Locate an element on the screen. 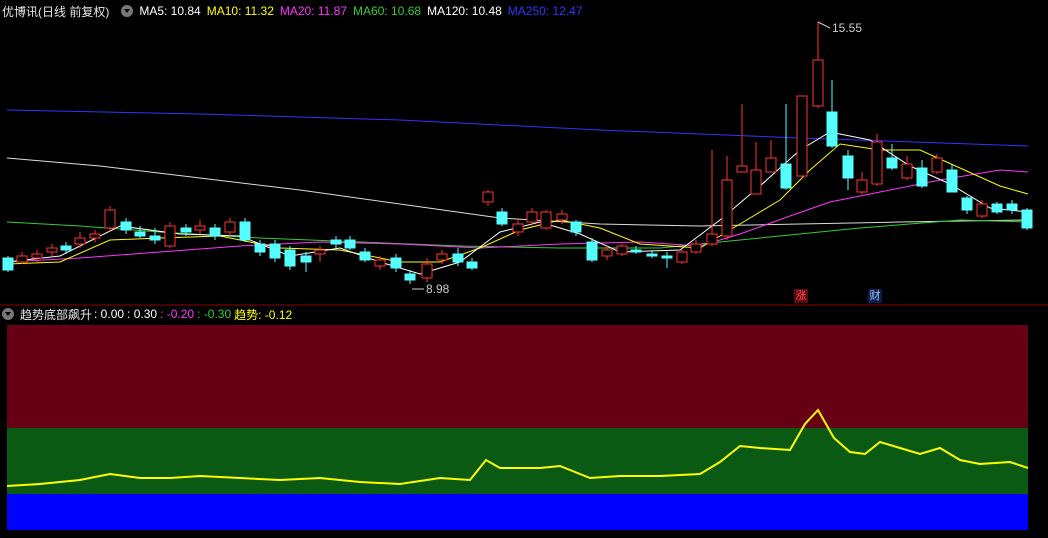 This screenshot has width=1048, height=538. indicator-val-4: : -0.30 is located at coordinates (214, 314).